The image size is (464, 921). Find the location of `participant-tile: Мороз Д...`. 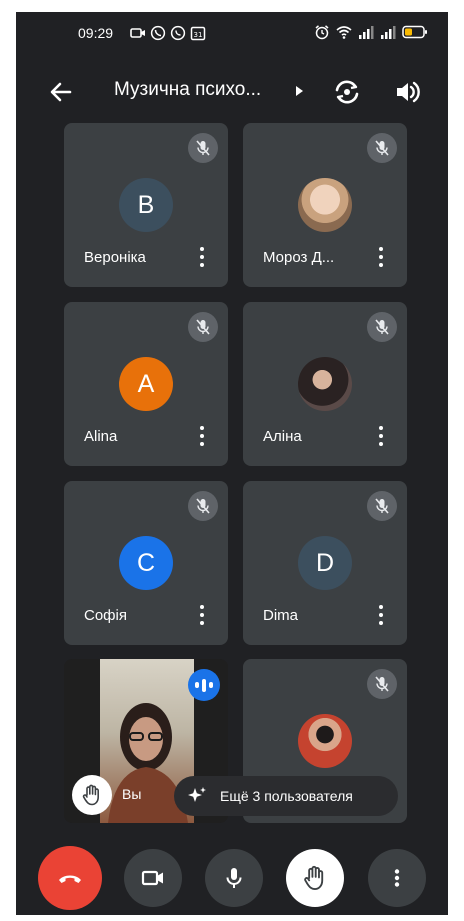

participant-tile: Мороз Д... is located at coordinates (325, 205).